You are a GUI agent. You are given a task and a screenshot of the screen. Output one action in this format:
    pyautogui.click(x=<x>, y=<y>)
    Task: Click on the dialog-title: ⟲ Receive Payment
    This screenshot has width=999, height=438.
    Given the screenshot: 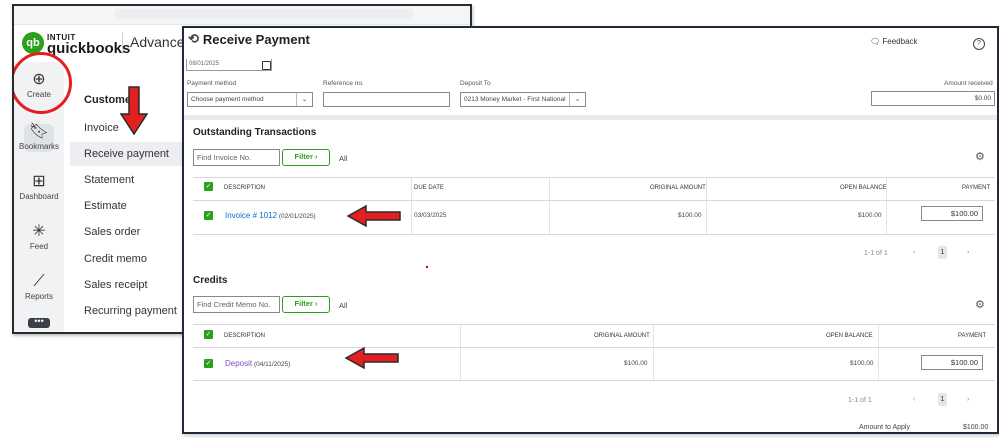 What is the action you would take?
    pyautogui.click(x=249, y=39)
    